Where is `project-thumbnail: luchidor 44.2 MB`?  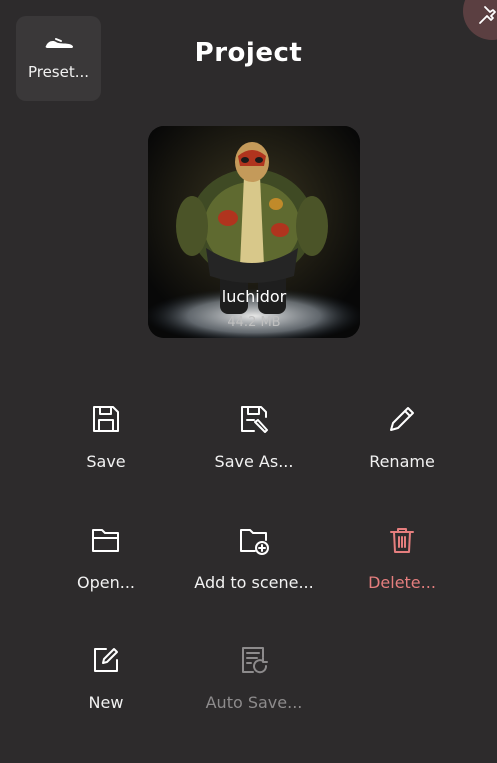
project-thumbnail: luchidor 44.2 MB is located at coordinates (254, 232).